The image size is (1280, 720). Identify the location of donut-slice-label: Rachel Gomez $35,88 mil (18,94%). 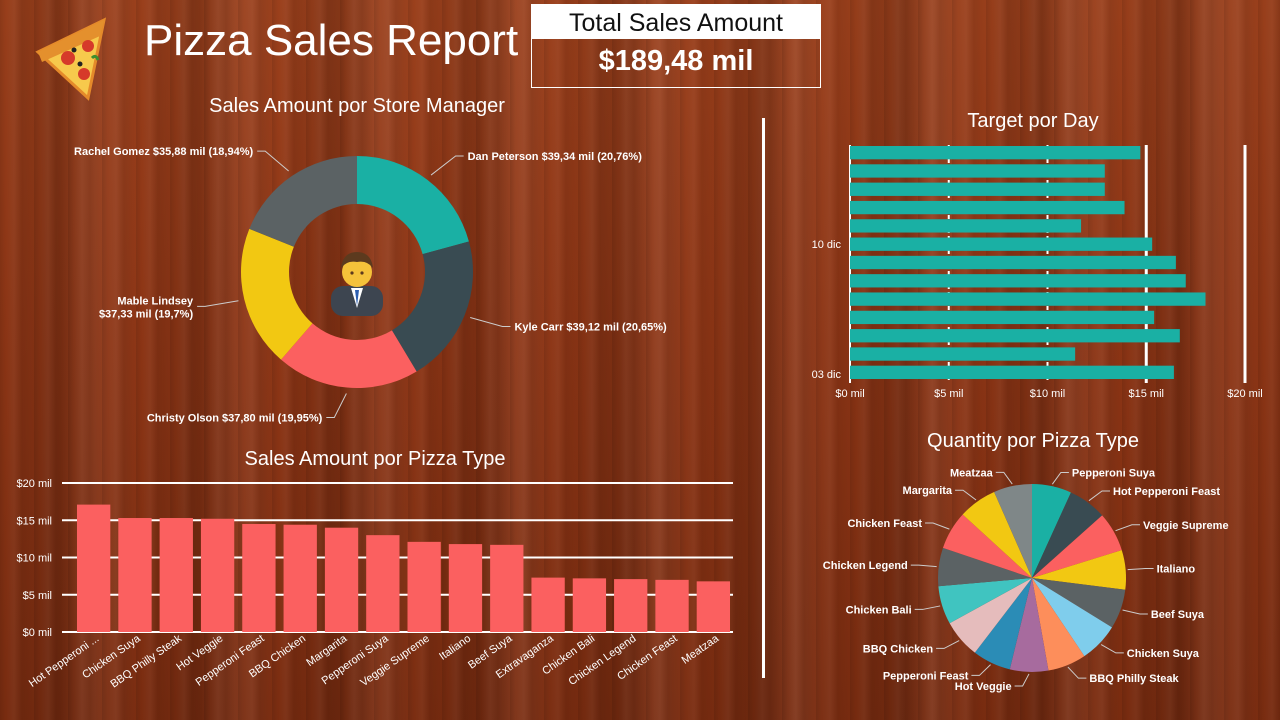
(163, 152).